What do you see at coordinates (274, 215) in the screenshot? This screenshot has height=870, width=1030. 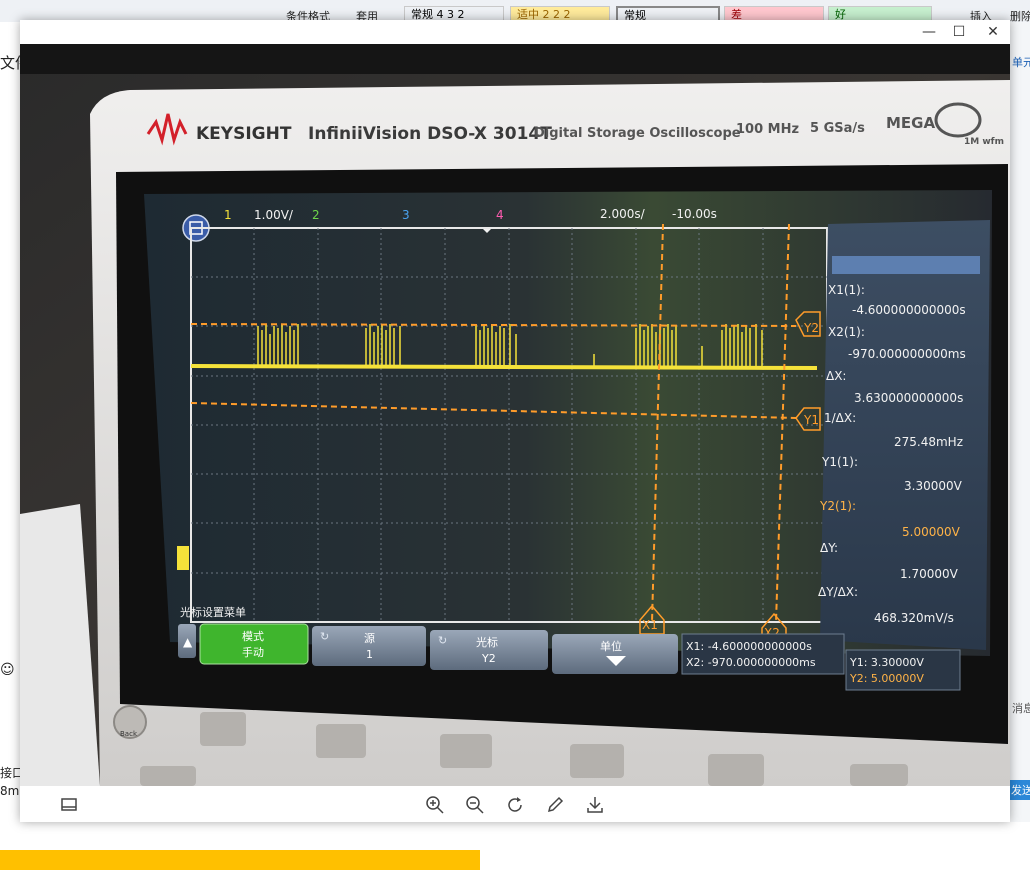 I see `ch1-scale: 1.00V/` at bounding box center [274, 215].